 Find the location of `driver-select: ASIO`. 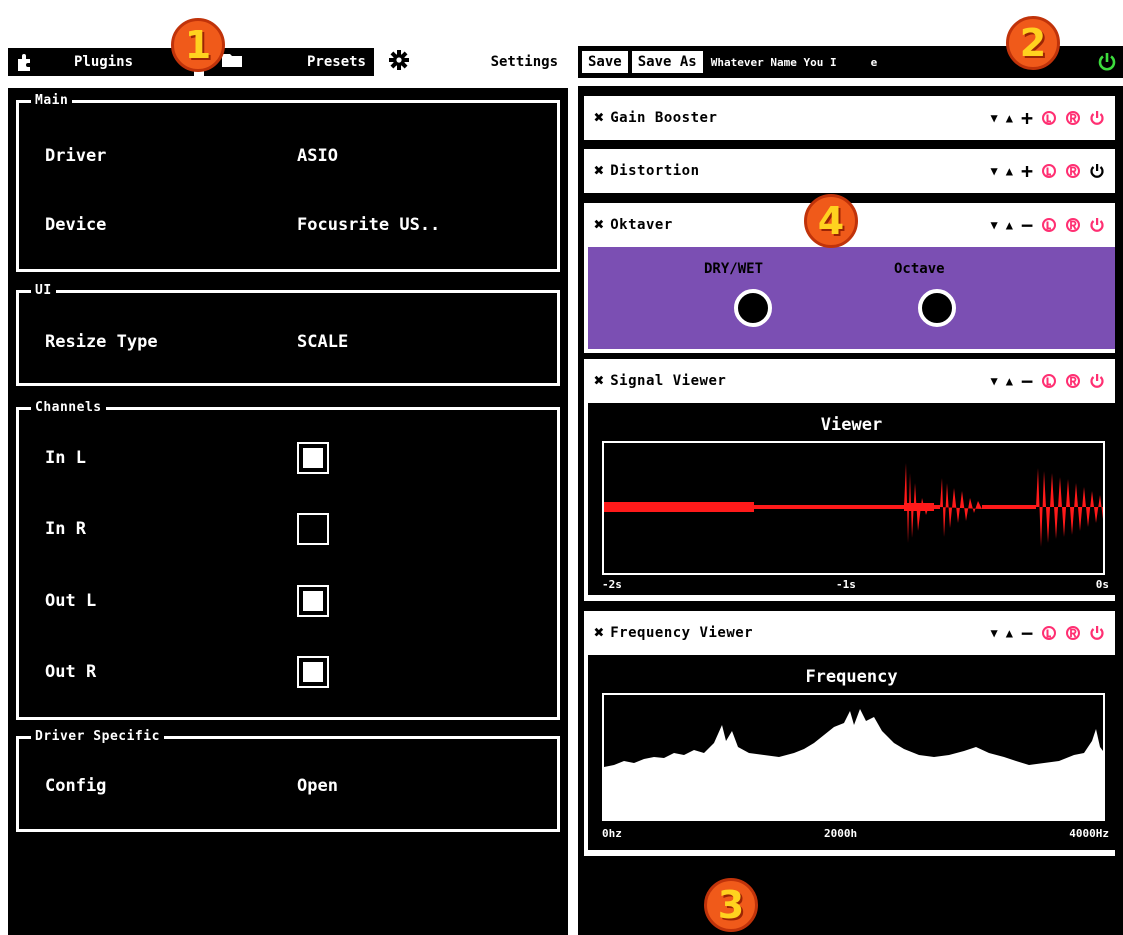

driver-select: ASIO is located at coordinates (422, 156).